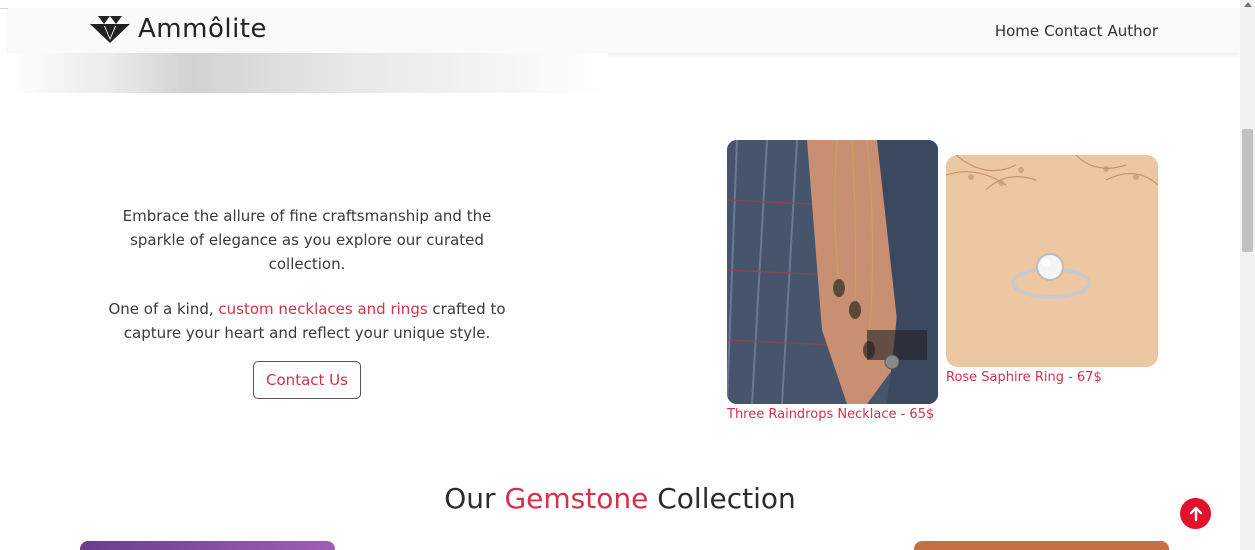  Describe the element at coordinates (624, 30) in the screenshot. I see `site-header: Ammôlite Home Contact Author` at that location.